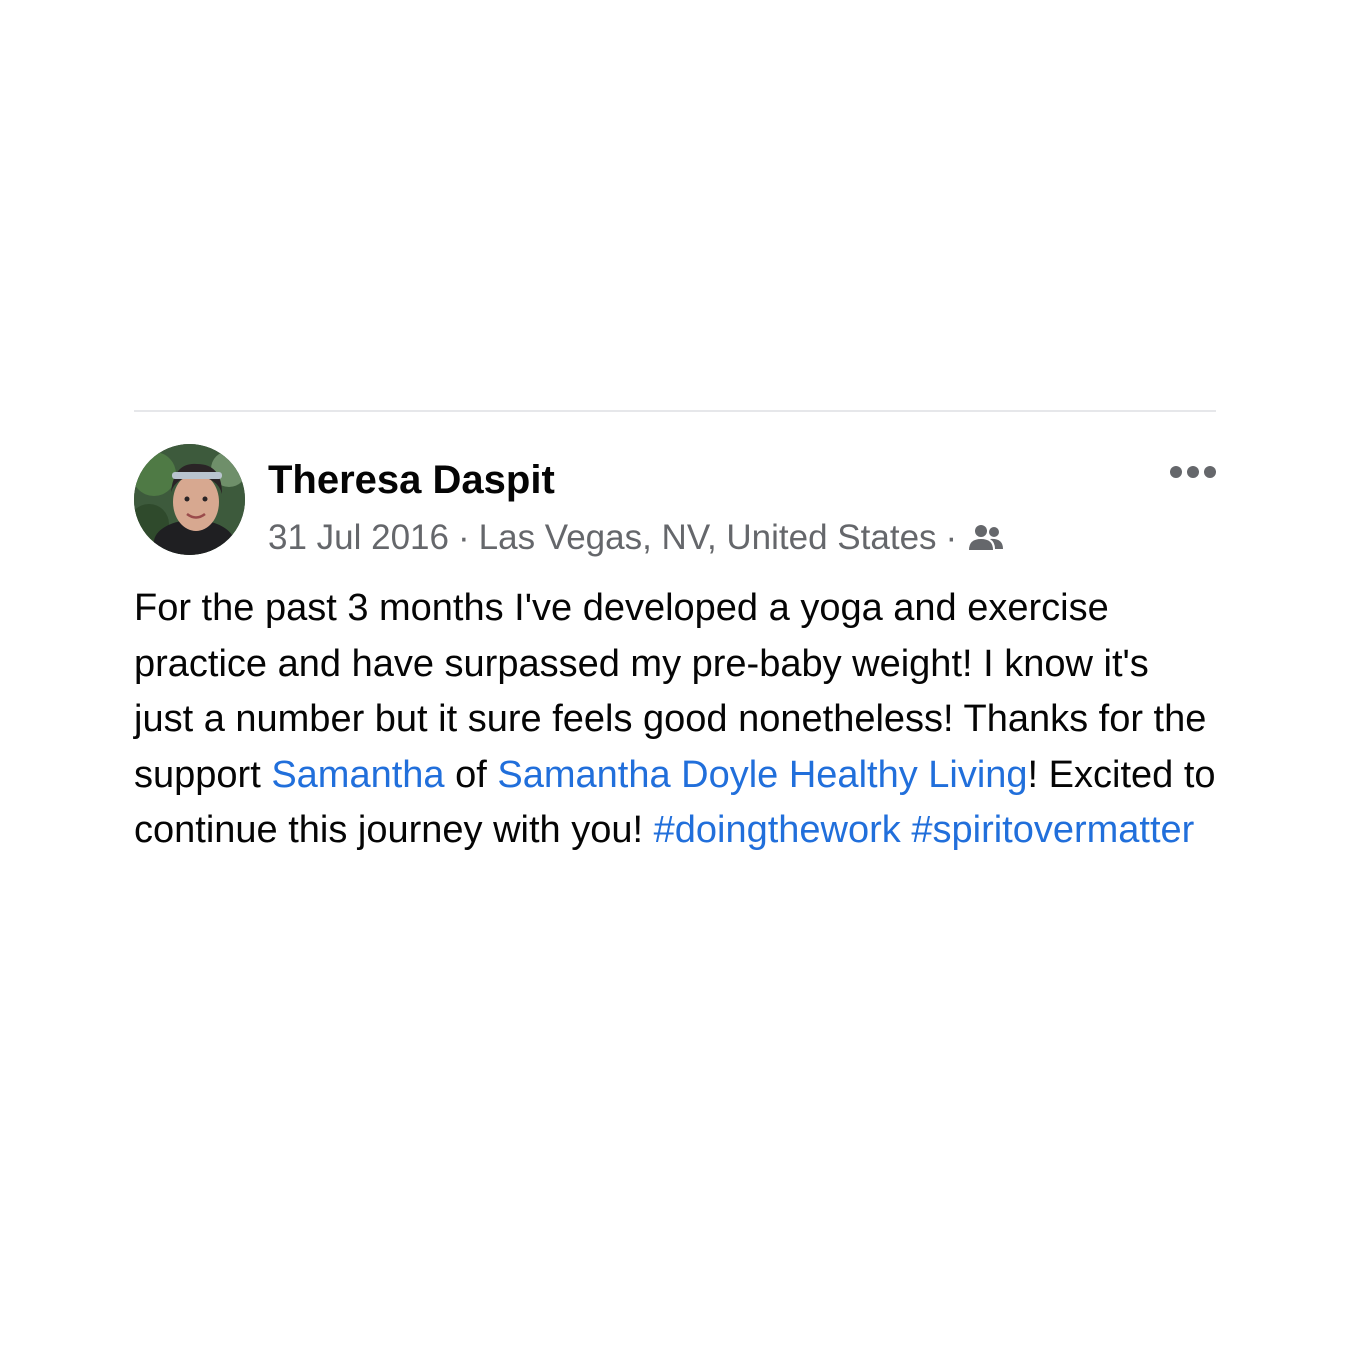 This screenshot has height=1350, width=1350. Describe the element at coordinates (411, 480) in the screenshot. I see `author-name: Theresa Daspit` at that location.